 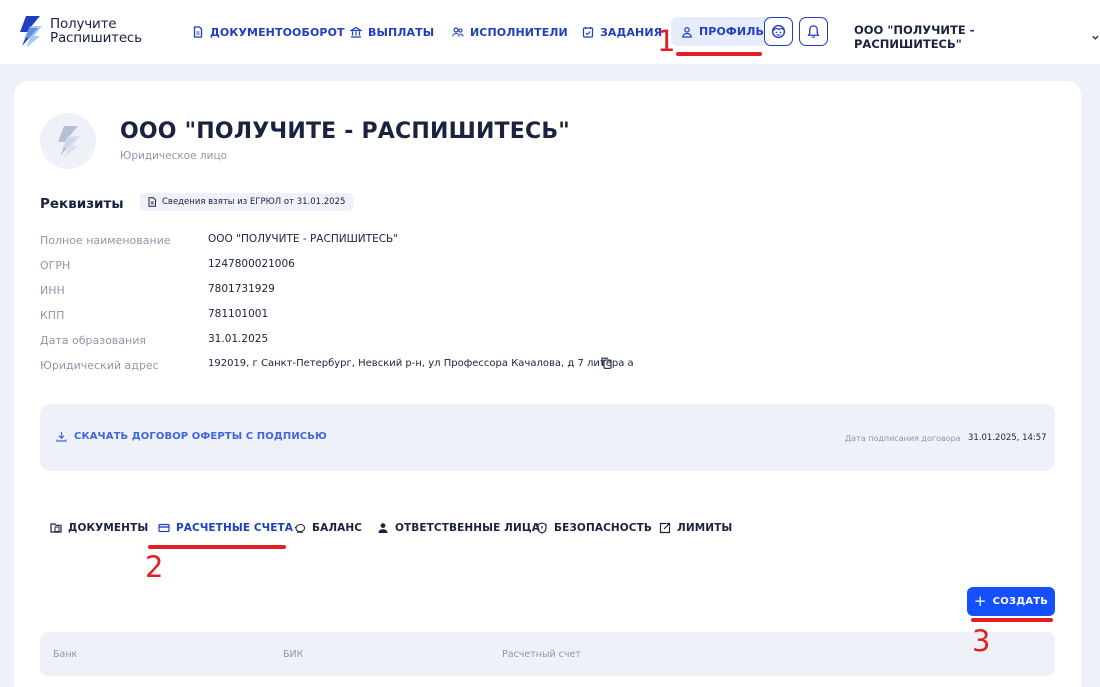 What do you see at coordinates (277, 32) in the screenshot?
I see `nav-documents-label: ДОКУМЕНТООБОРОТ` at bounding box center [277, 32].